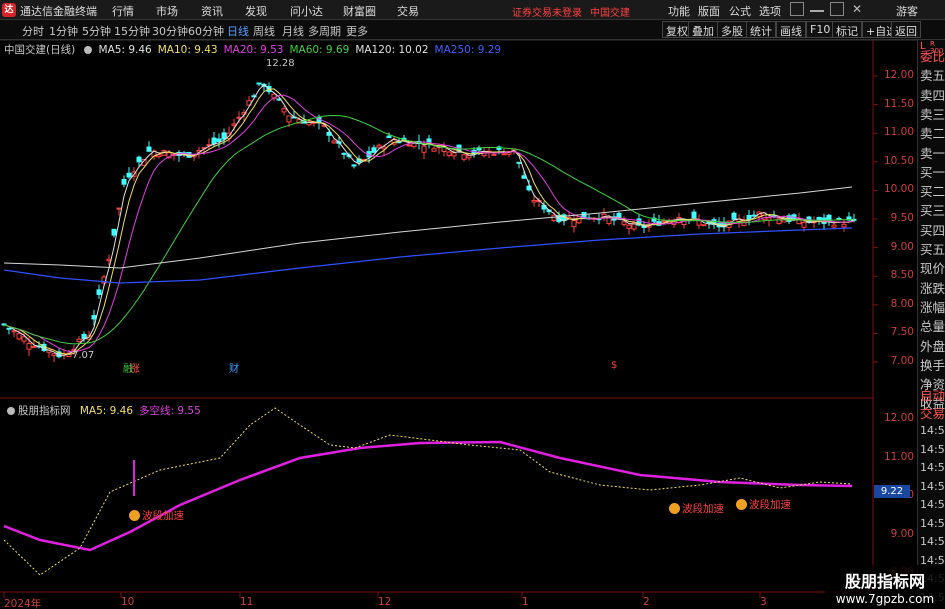  I want to click on price-axis-label: 10.50, so click(898, 160).